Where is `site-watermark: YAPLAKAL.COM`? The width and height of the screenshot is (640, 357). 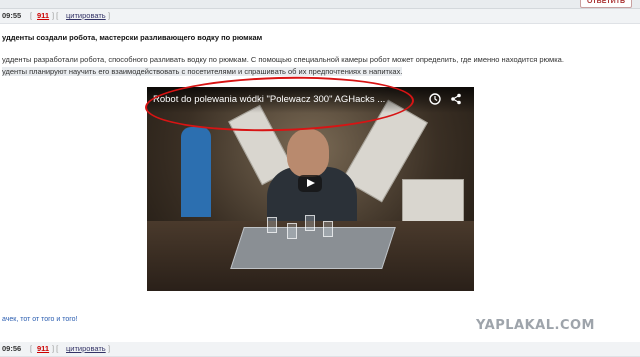 site-watermark: YAPLAKAL.COM is located at coordinates (535, 325).